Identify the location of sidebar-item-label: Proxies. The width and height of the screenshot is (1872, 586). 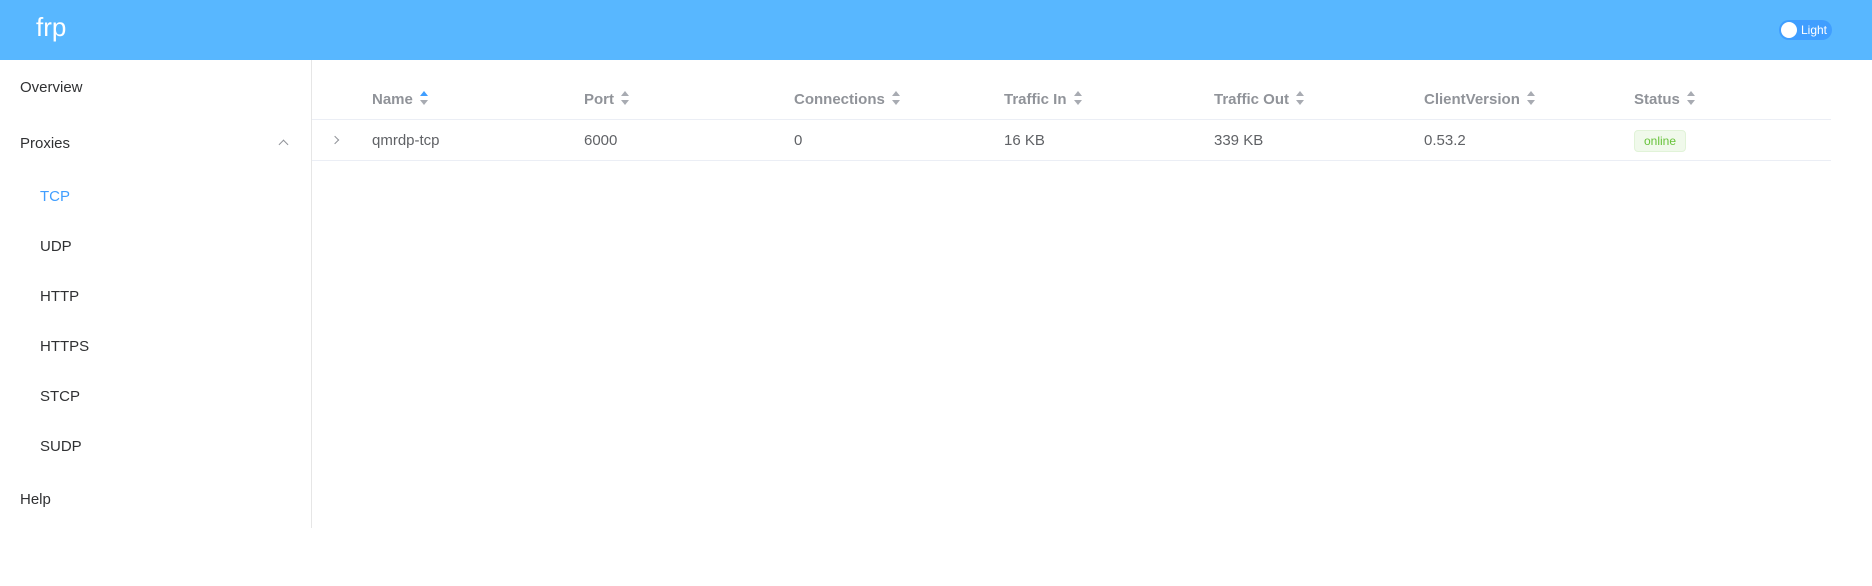
(45, 143).